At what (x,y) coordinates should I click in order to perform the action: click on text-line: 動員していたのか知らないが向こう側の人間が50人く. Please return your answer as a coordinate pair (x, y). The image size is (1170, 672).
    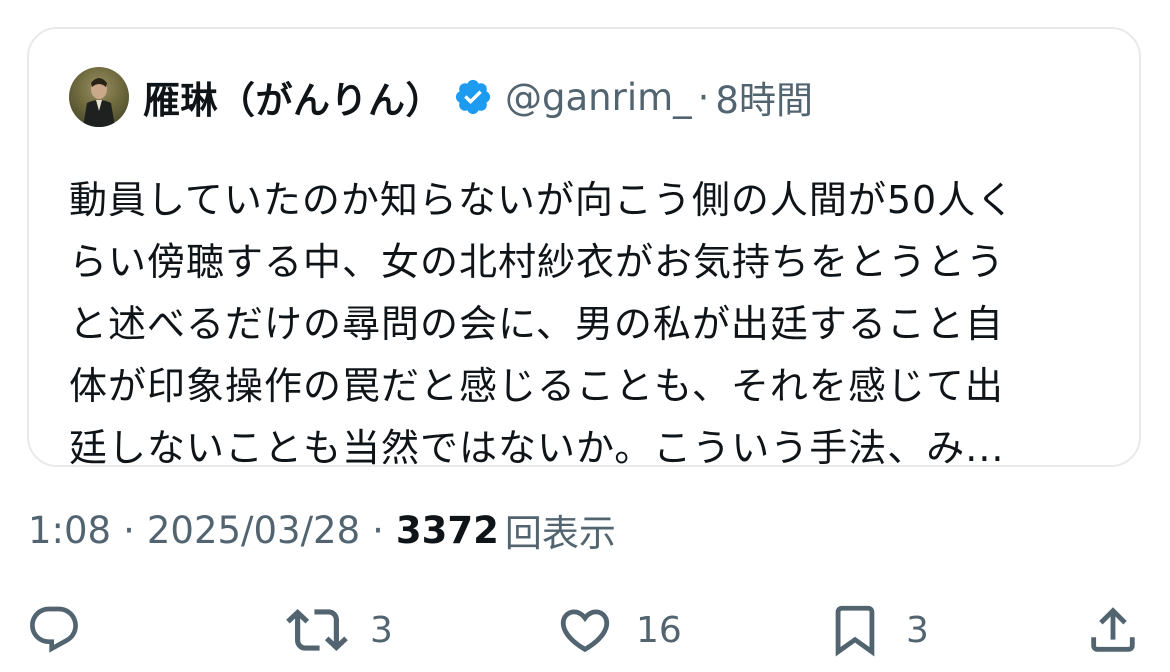
    Looking at the image, I should click on (542, 200).